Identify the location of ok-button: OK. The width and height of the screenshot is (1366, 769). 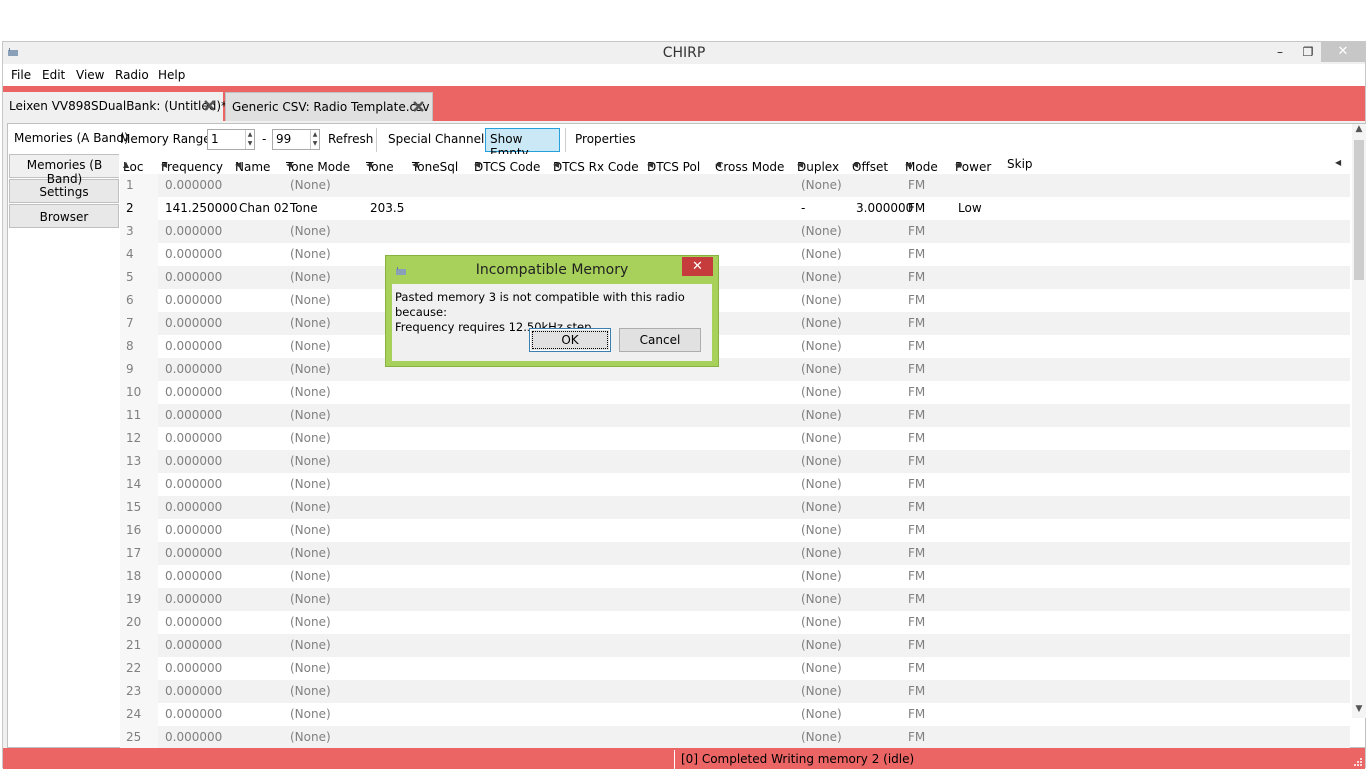
(570, 340).